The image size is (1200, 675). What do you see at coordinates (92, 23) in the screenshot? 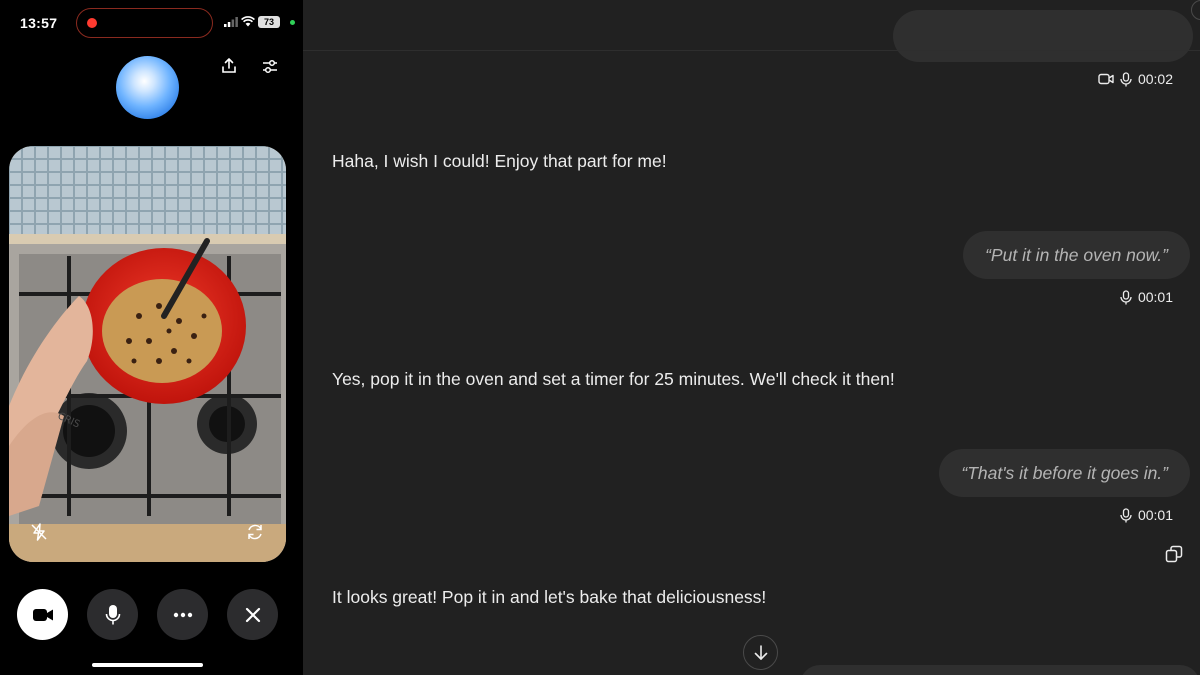
I see `recording-indicator` at bounding box center [92, 23].